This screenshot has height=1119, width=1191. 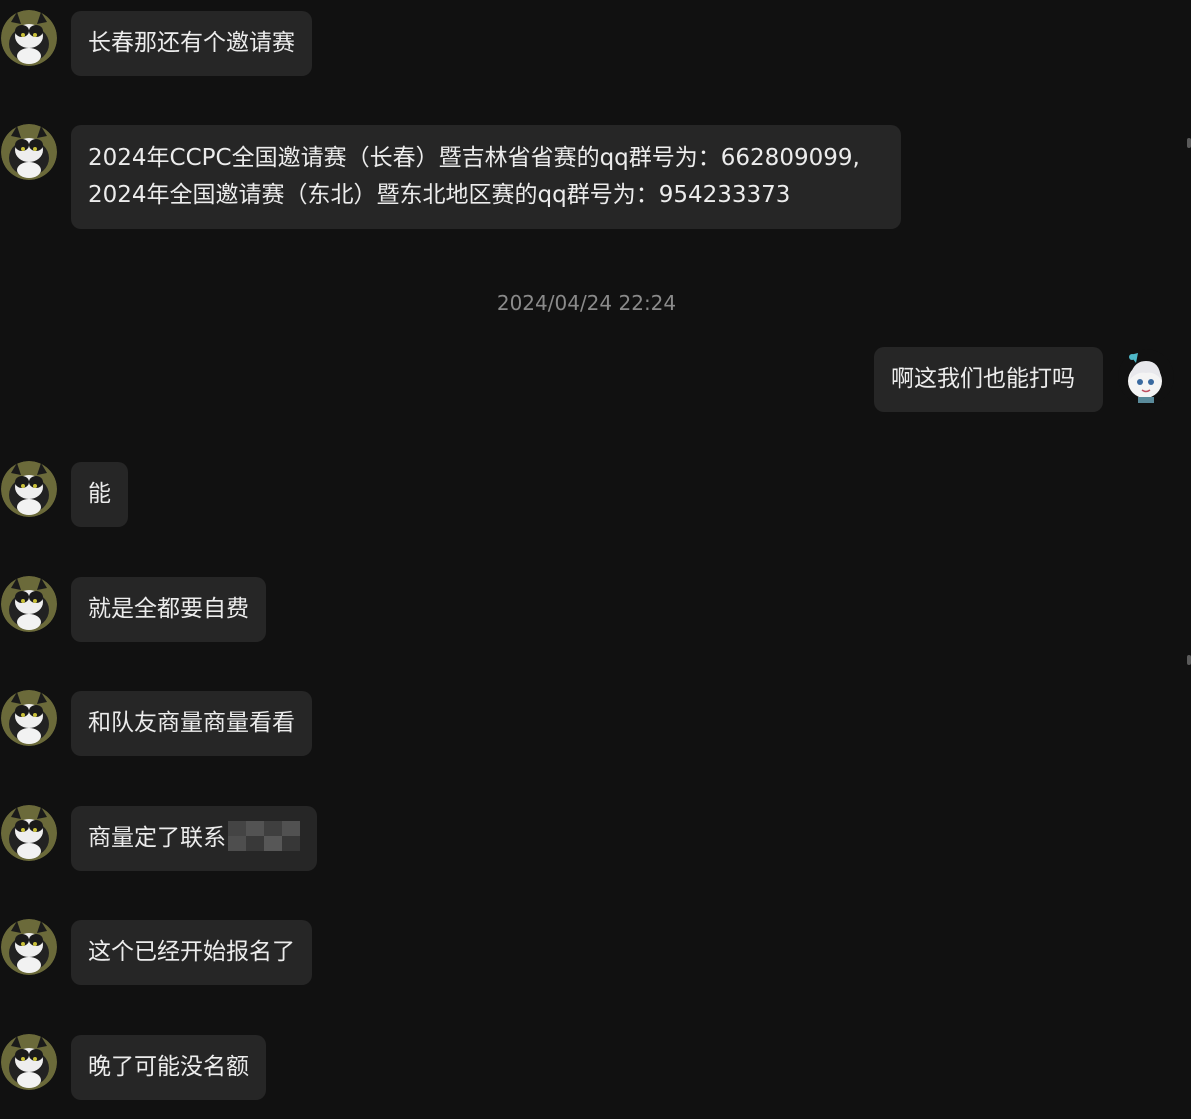 I want to click on message-bubble: 商量定了联系, so click(x=194, y=838).